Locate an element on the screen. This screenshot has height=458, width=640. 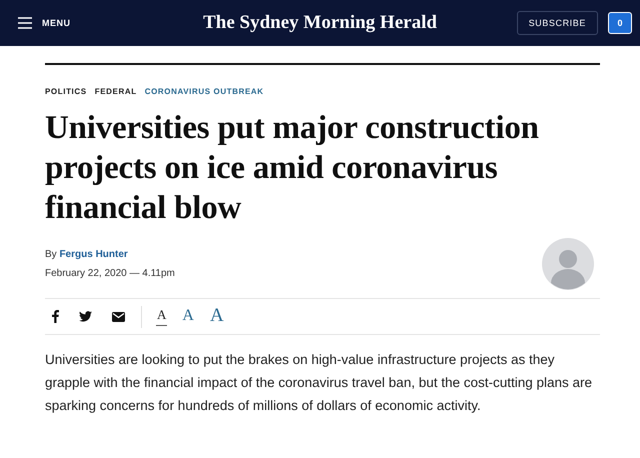
menu-button: MENU is located at coordinates (44, 23).